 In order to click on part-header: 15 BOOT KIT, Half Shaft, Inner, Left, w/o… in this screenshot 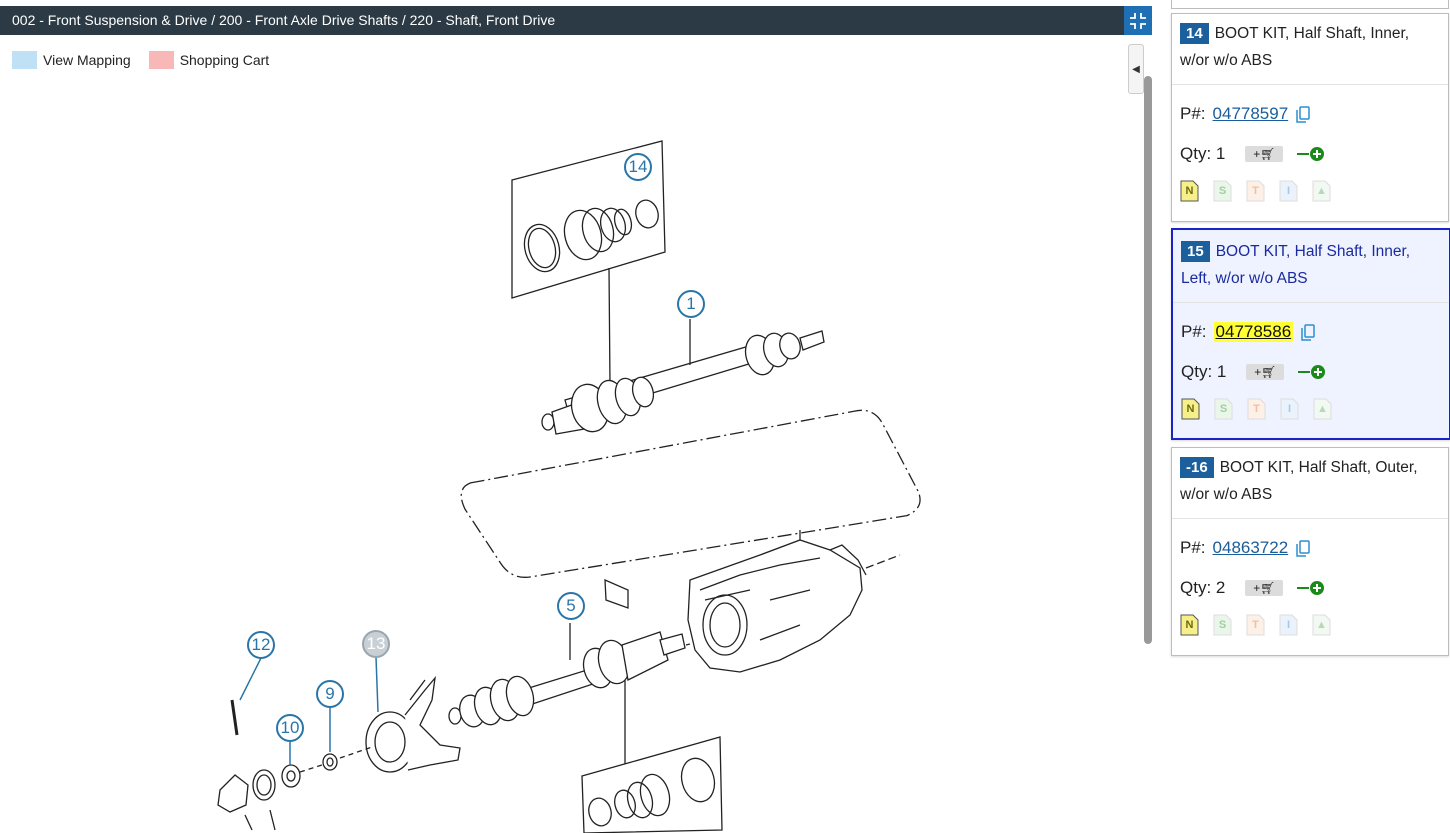, I will do `click(1311, 266)`.